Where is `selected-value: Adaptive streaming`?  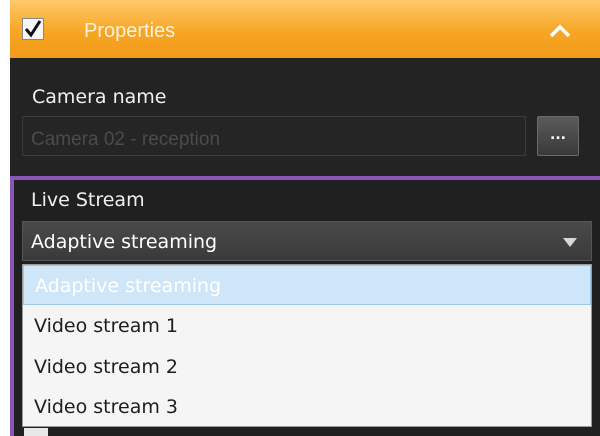 selected-value: Adaptive streaming is located at coordinates (124, 242).